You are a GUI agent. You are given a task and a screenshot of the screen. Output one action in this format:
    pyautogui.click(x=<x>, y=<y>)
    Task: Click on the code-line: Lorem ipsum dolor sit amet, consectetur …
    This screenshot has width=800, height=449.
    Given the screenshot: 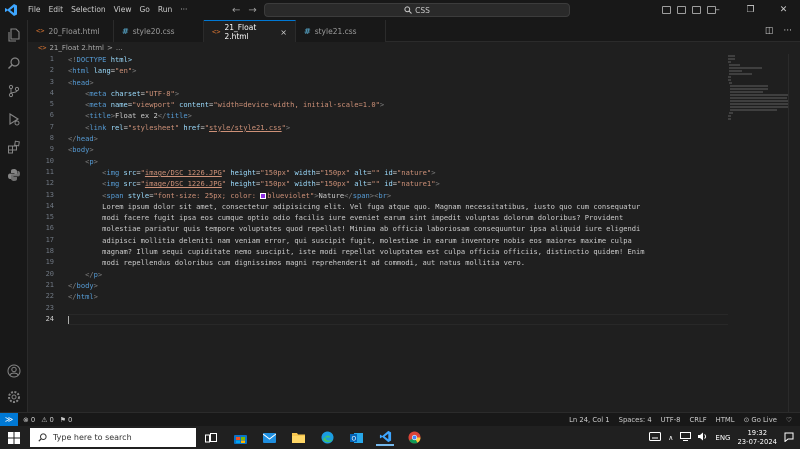 What is the action you would take?
    pyautogui.click(x=398, y=206)
    